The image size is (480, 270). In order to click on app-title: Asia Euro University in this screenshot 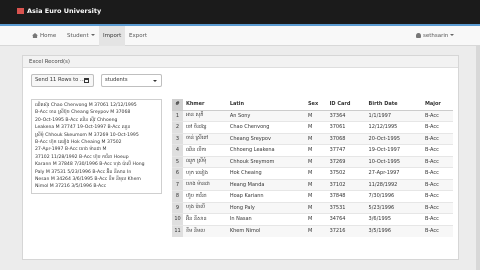, I will do `click(64, 11)`.